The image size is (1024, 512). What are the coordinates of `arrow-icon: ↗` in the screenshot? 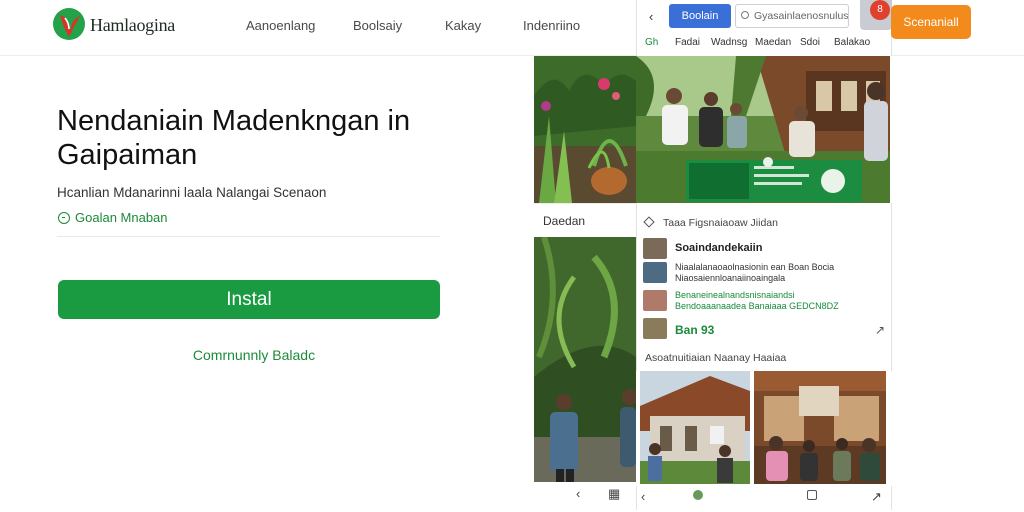 It's located at (880, 330).